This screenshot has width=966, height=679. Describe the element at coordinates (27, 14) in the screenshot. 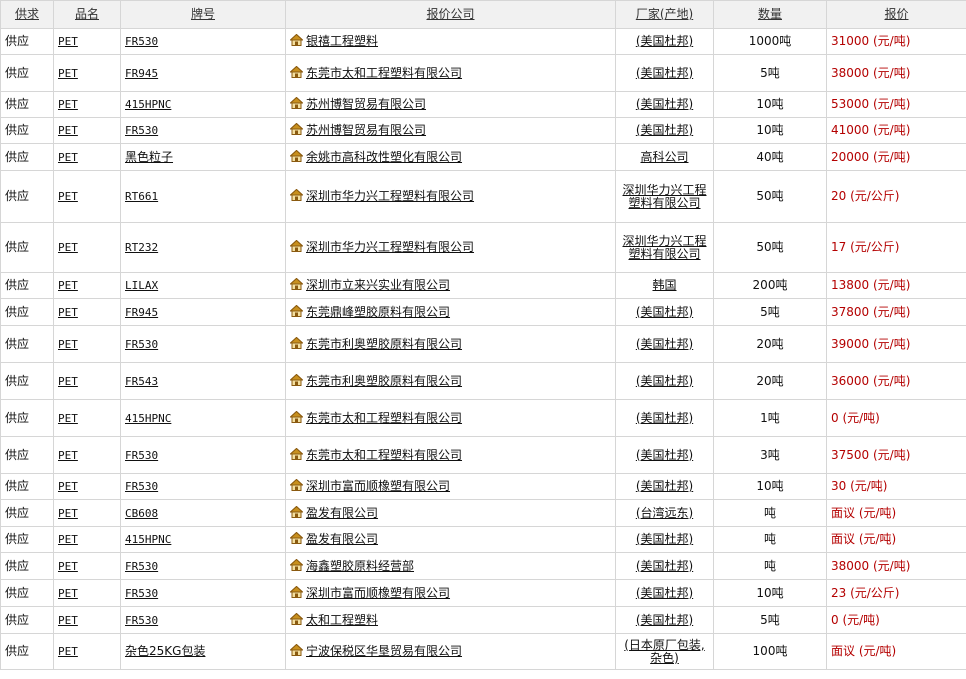

I see `header-type: 供求` at that location.